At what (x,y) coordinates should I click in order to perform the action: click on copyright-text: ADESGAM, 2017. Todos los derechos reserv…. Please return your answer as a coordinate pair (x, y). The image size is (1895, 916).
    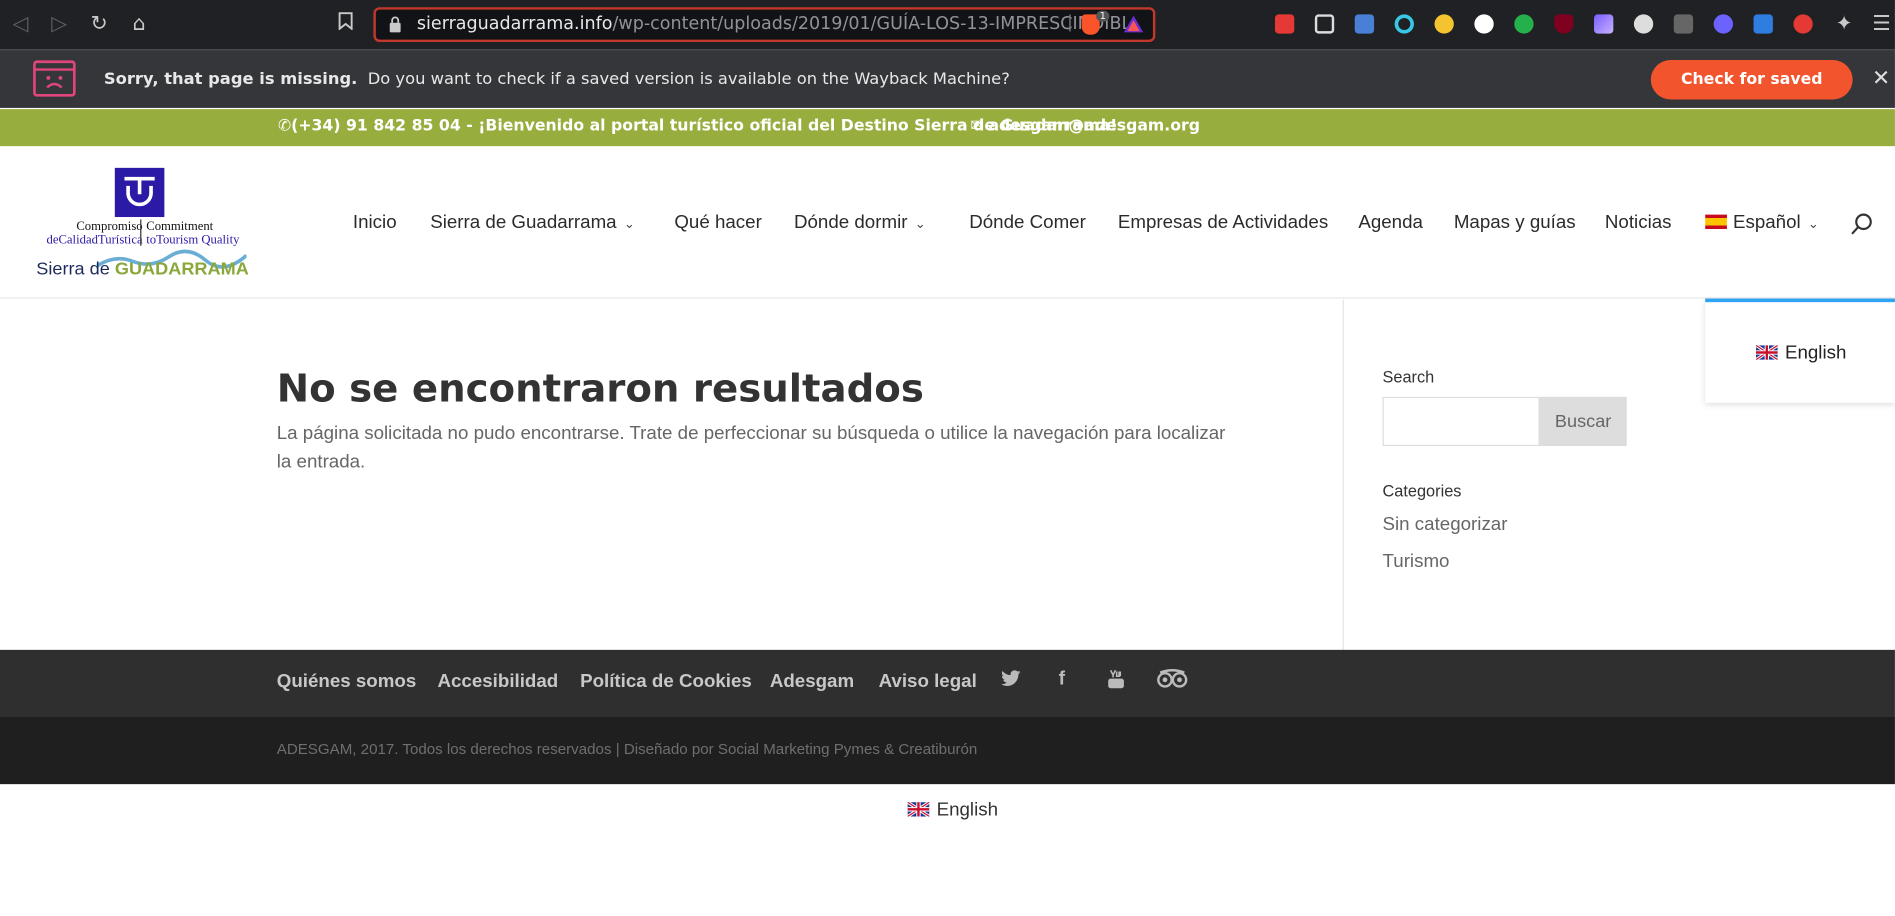
    Looking at the image, I should click on (627, 749).